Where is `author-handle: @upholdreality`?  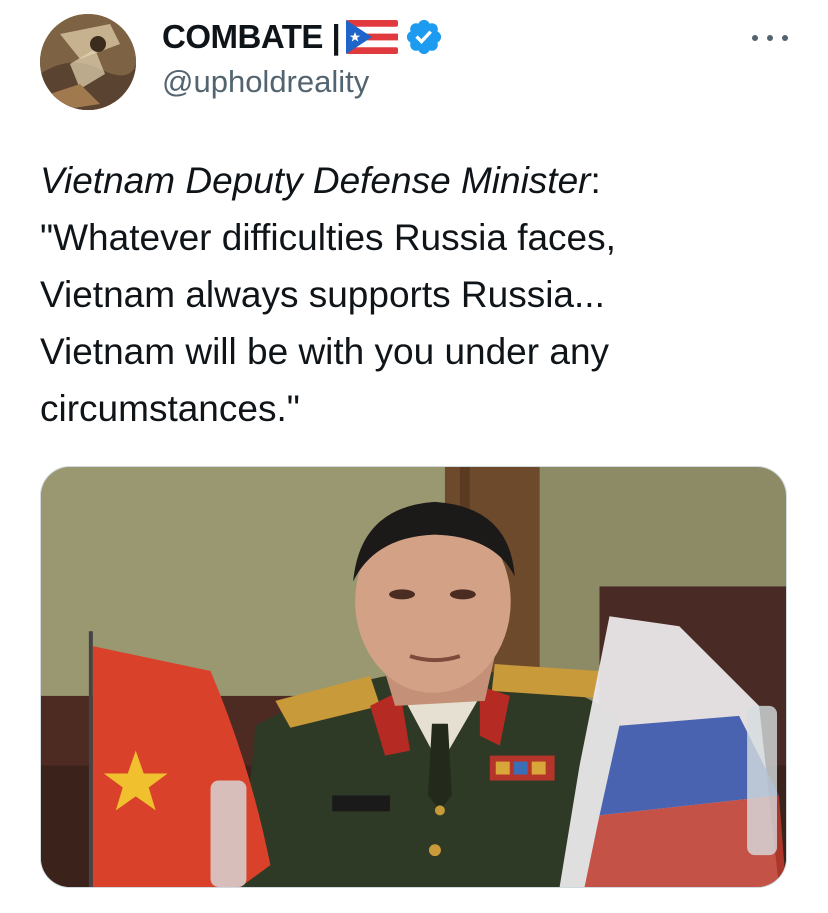 author-handle: @upholdreality is located at coordinates (265, 82).